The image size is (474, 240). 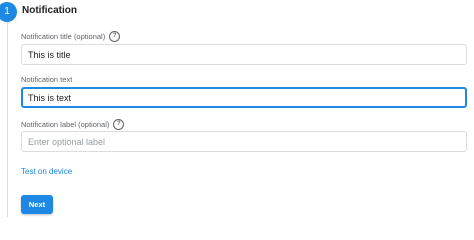 I want to click on next-button: Next, so click(x=37, y=204).